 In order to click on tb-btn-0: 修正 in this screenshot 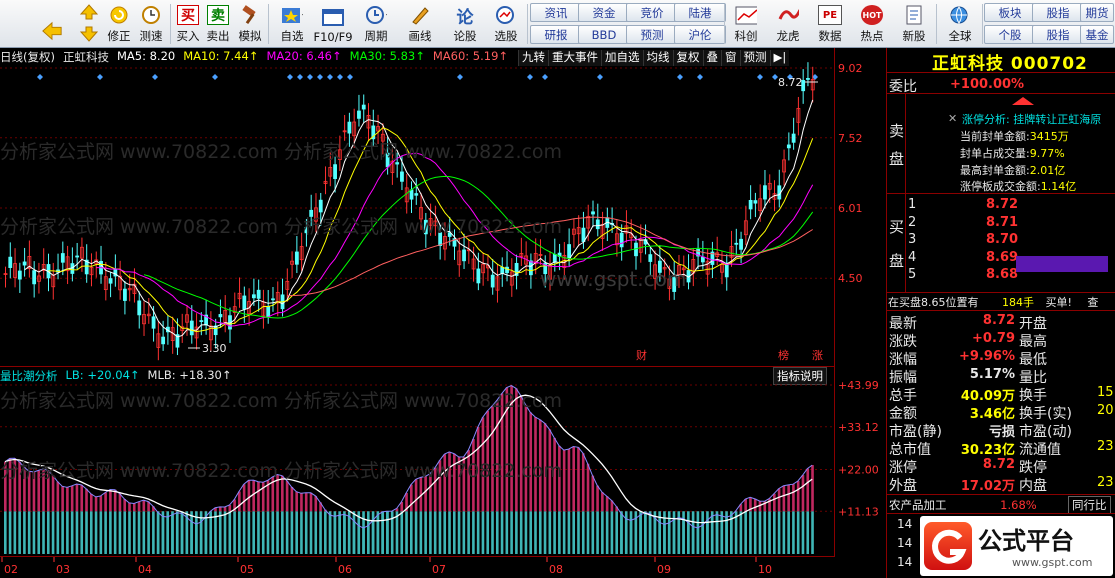, I will do `click(119, 24)`.